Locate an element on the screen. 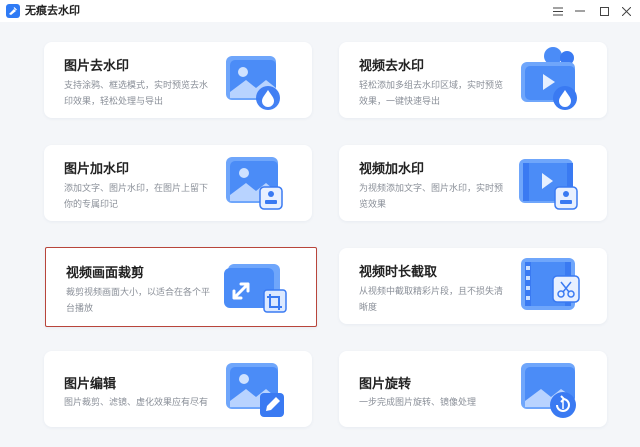 Image resolution: width=640 pixels, height=447 pixels. minimize-icon is located at coordinates (580, 11).